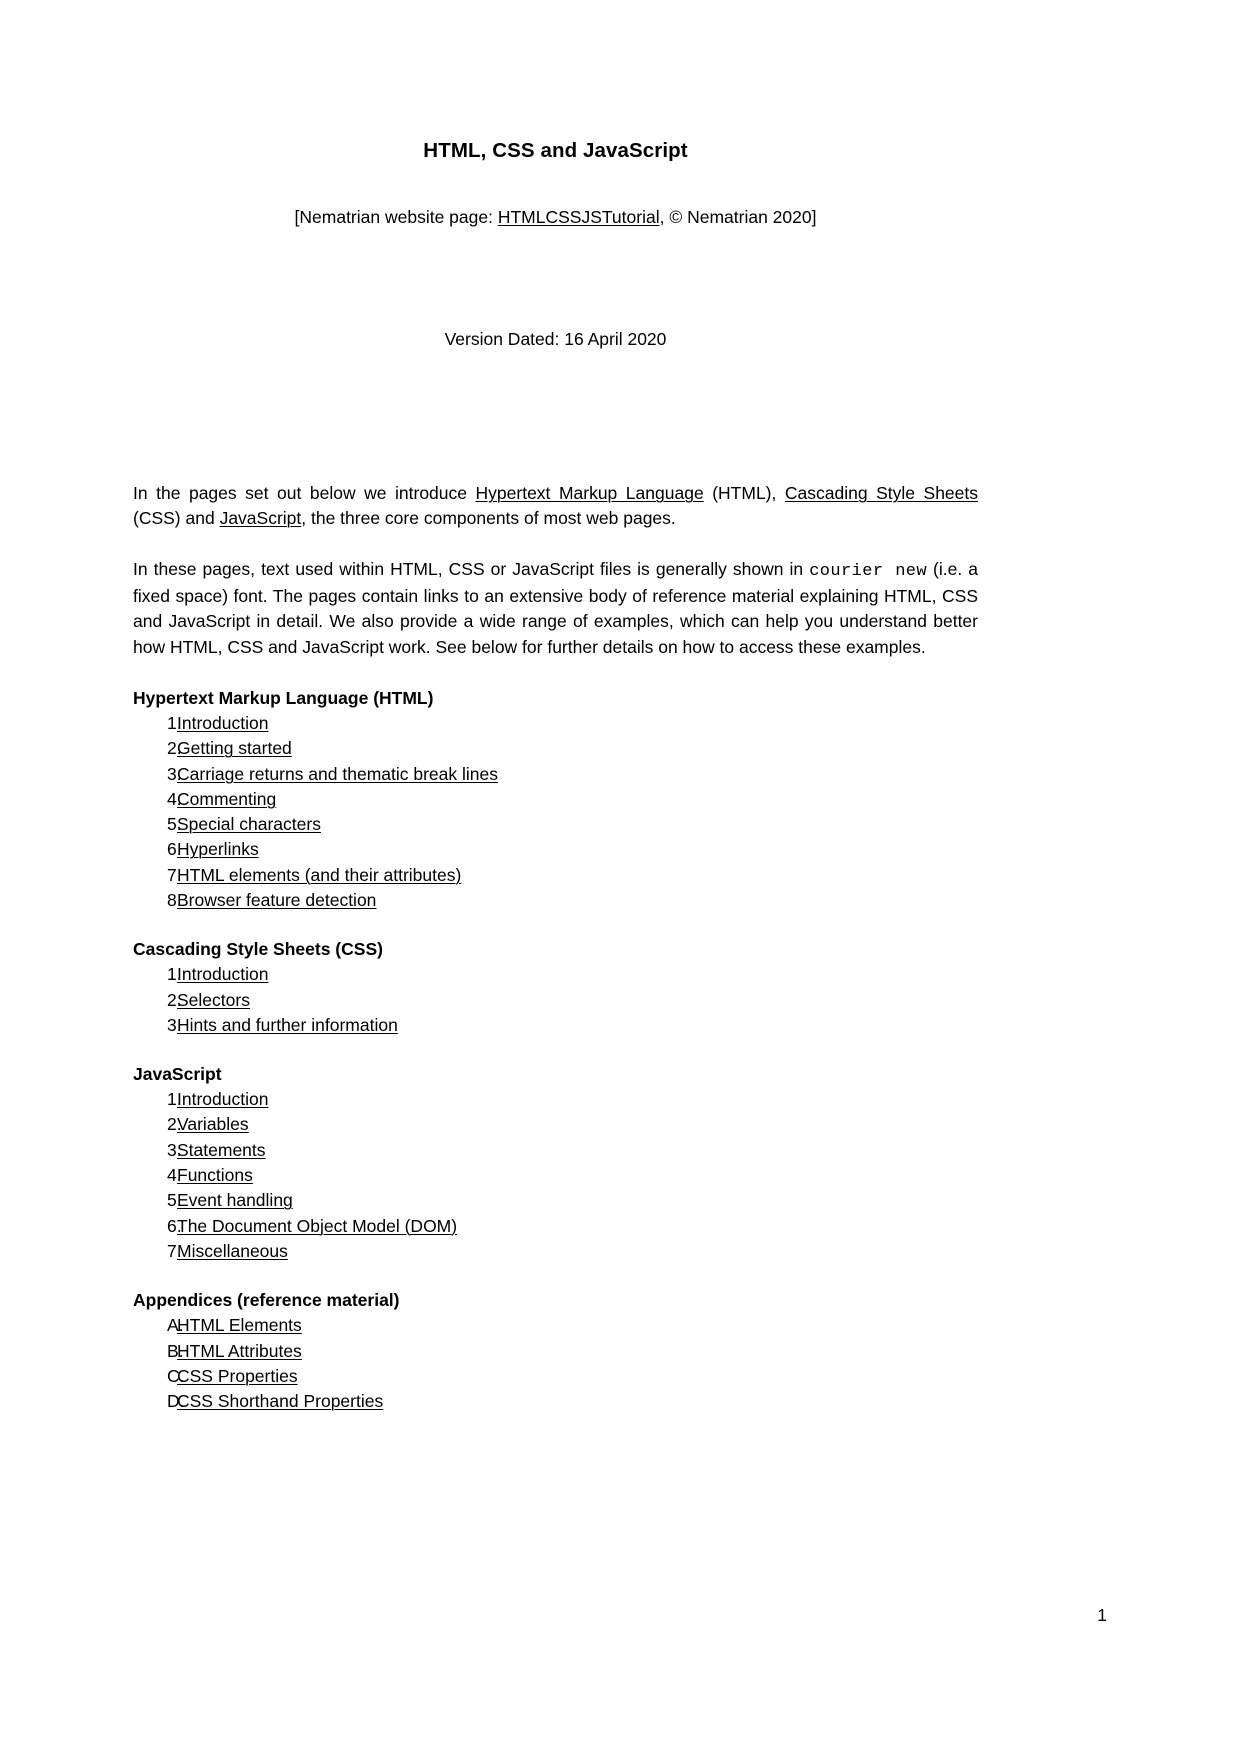 The image size is (1240, 1754). I want to click on toc-link: Functions, so click(215, 1175).